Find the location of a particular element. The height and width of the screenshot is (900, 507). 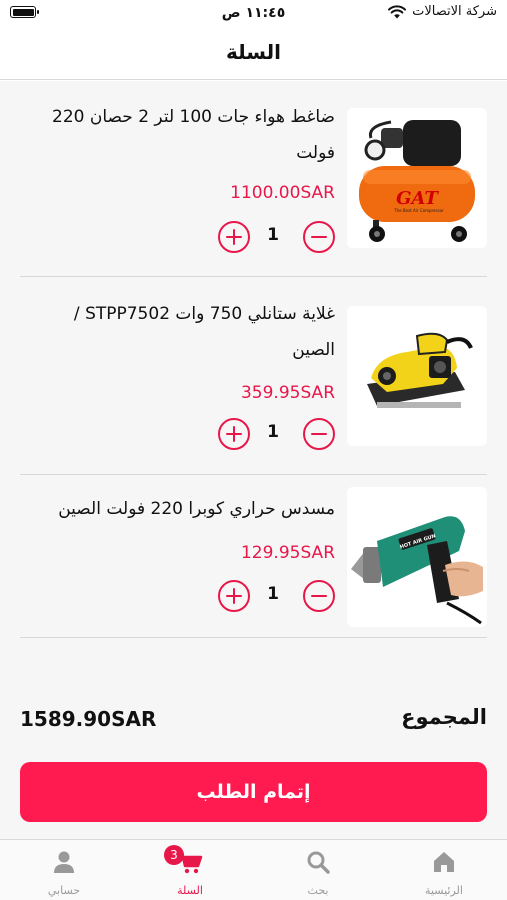

total-value: 1589.90SAR is located at coordinates (88, 719).